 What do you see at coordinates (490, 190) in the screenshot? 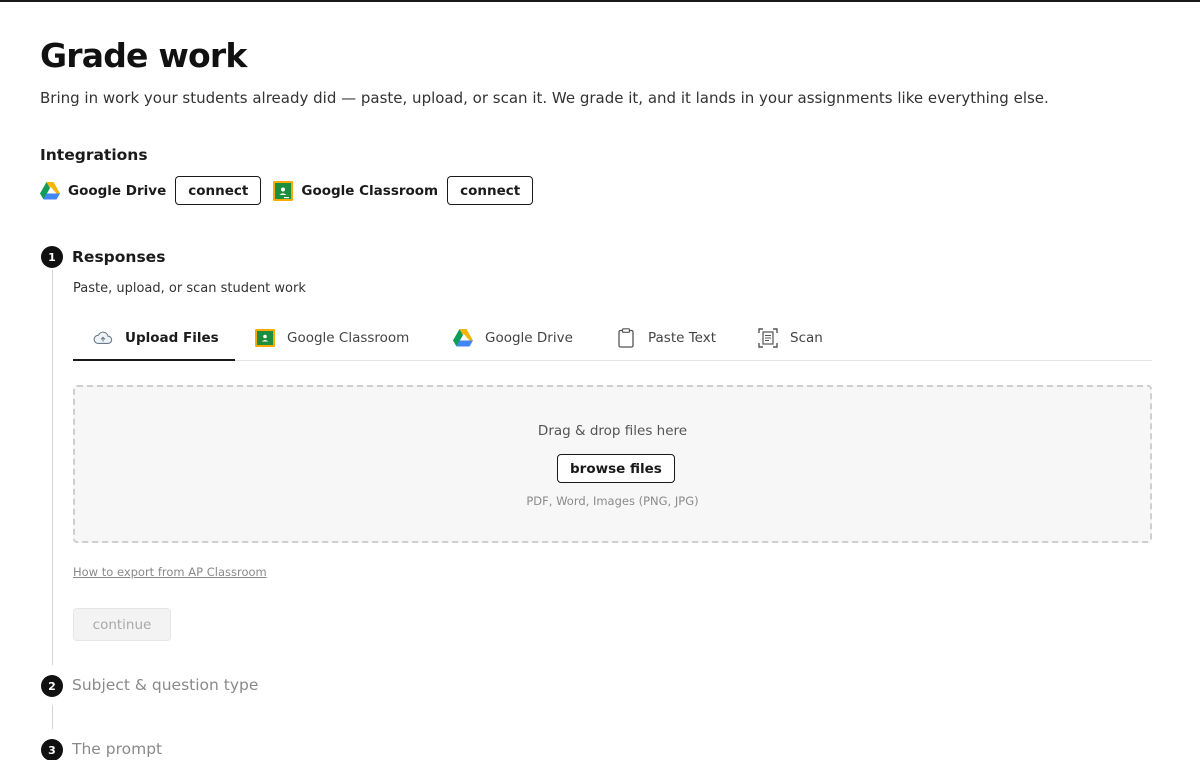
I see `connect-google-classroom-button: connect` at bounding box center [490, 190].